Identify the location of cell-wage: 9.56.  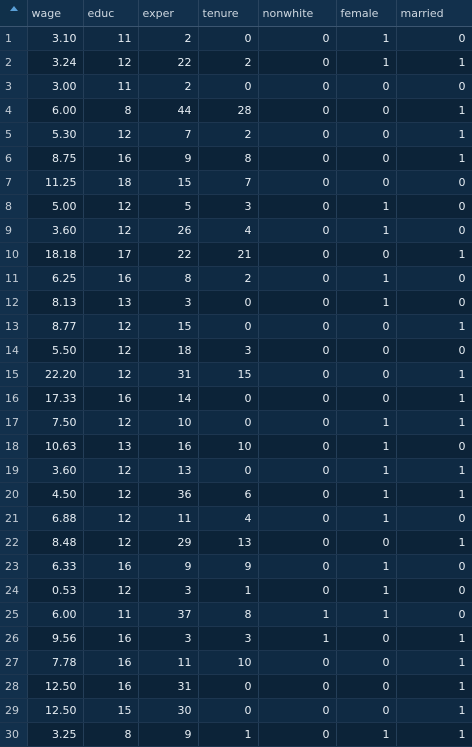
(55, 638).